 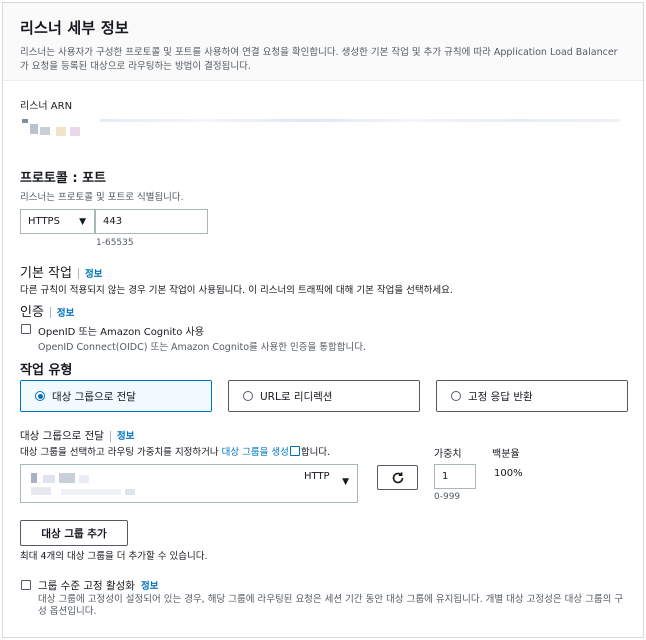 What do you see at coordinates (62, 436) in the screenshot?
I see `forward-title: 대상 그룹으로 전달` at bounding box center [62, 436].